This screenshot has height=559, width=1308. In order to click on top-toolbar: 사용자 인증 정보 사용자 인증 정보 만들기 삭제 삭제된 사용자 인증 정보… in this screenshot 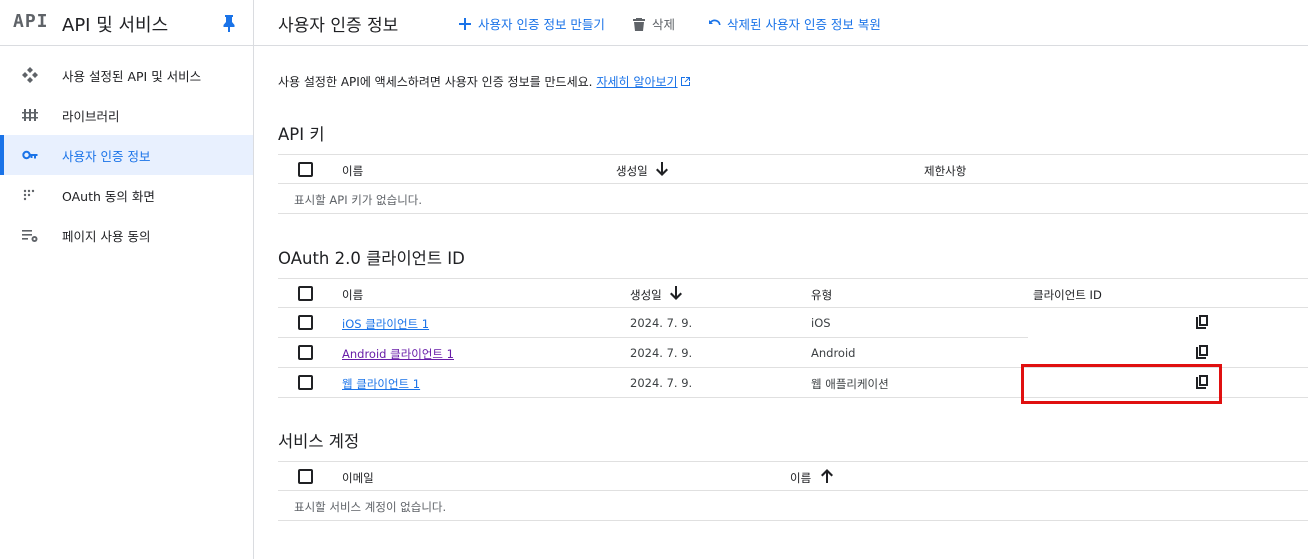, I will do `click(781, 23)`.